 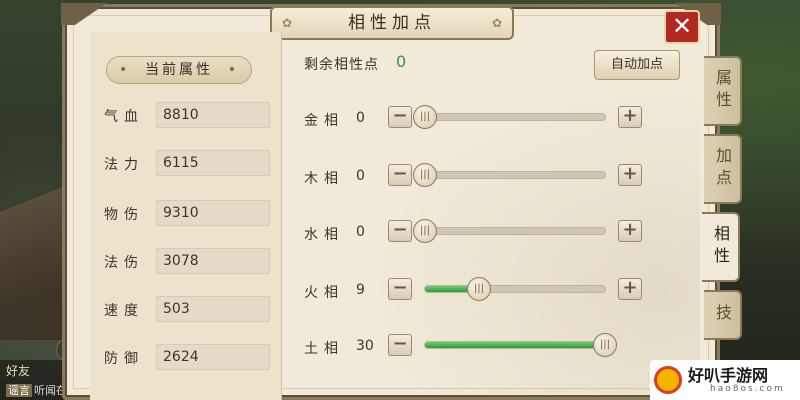 I want to click on remaining-points-value: 0, so click(x=401, y=61).